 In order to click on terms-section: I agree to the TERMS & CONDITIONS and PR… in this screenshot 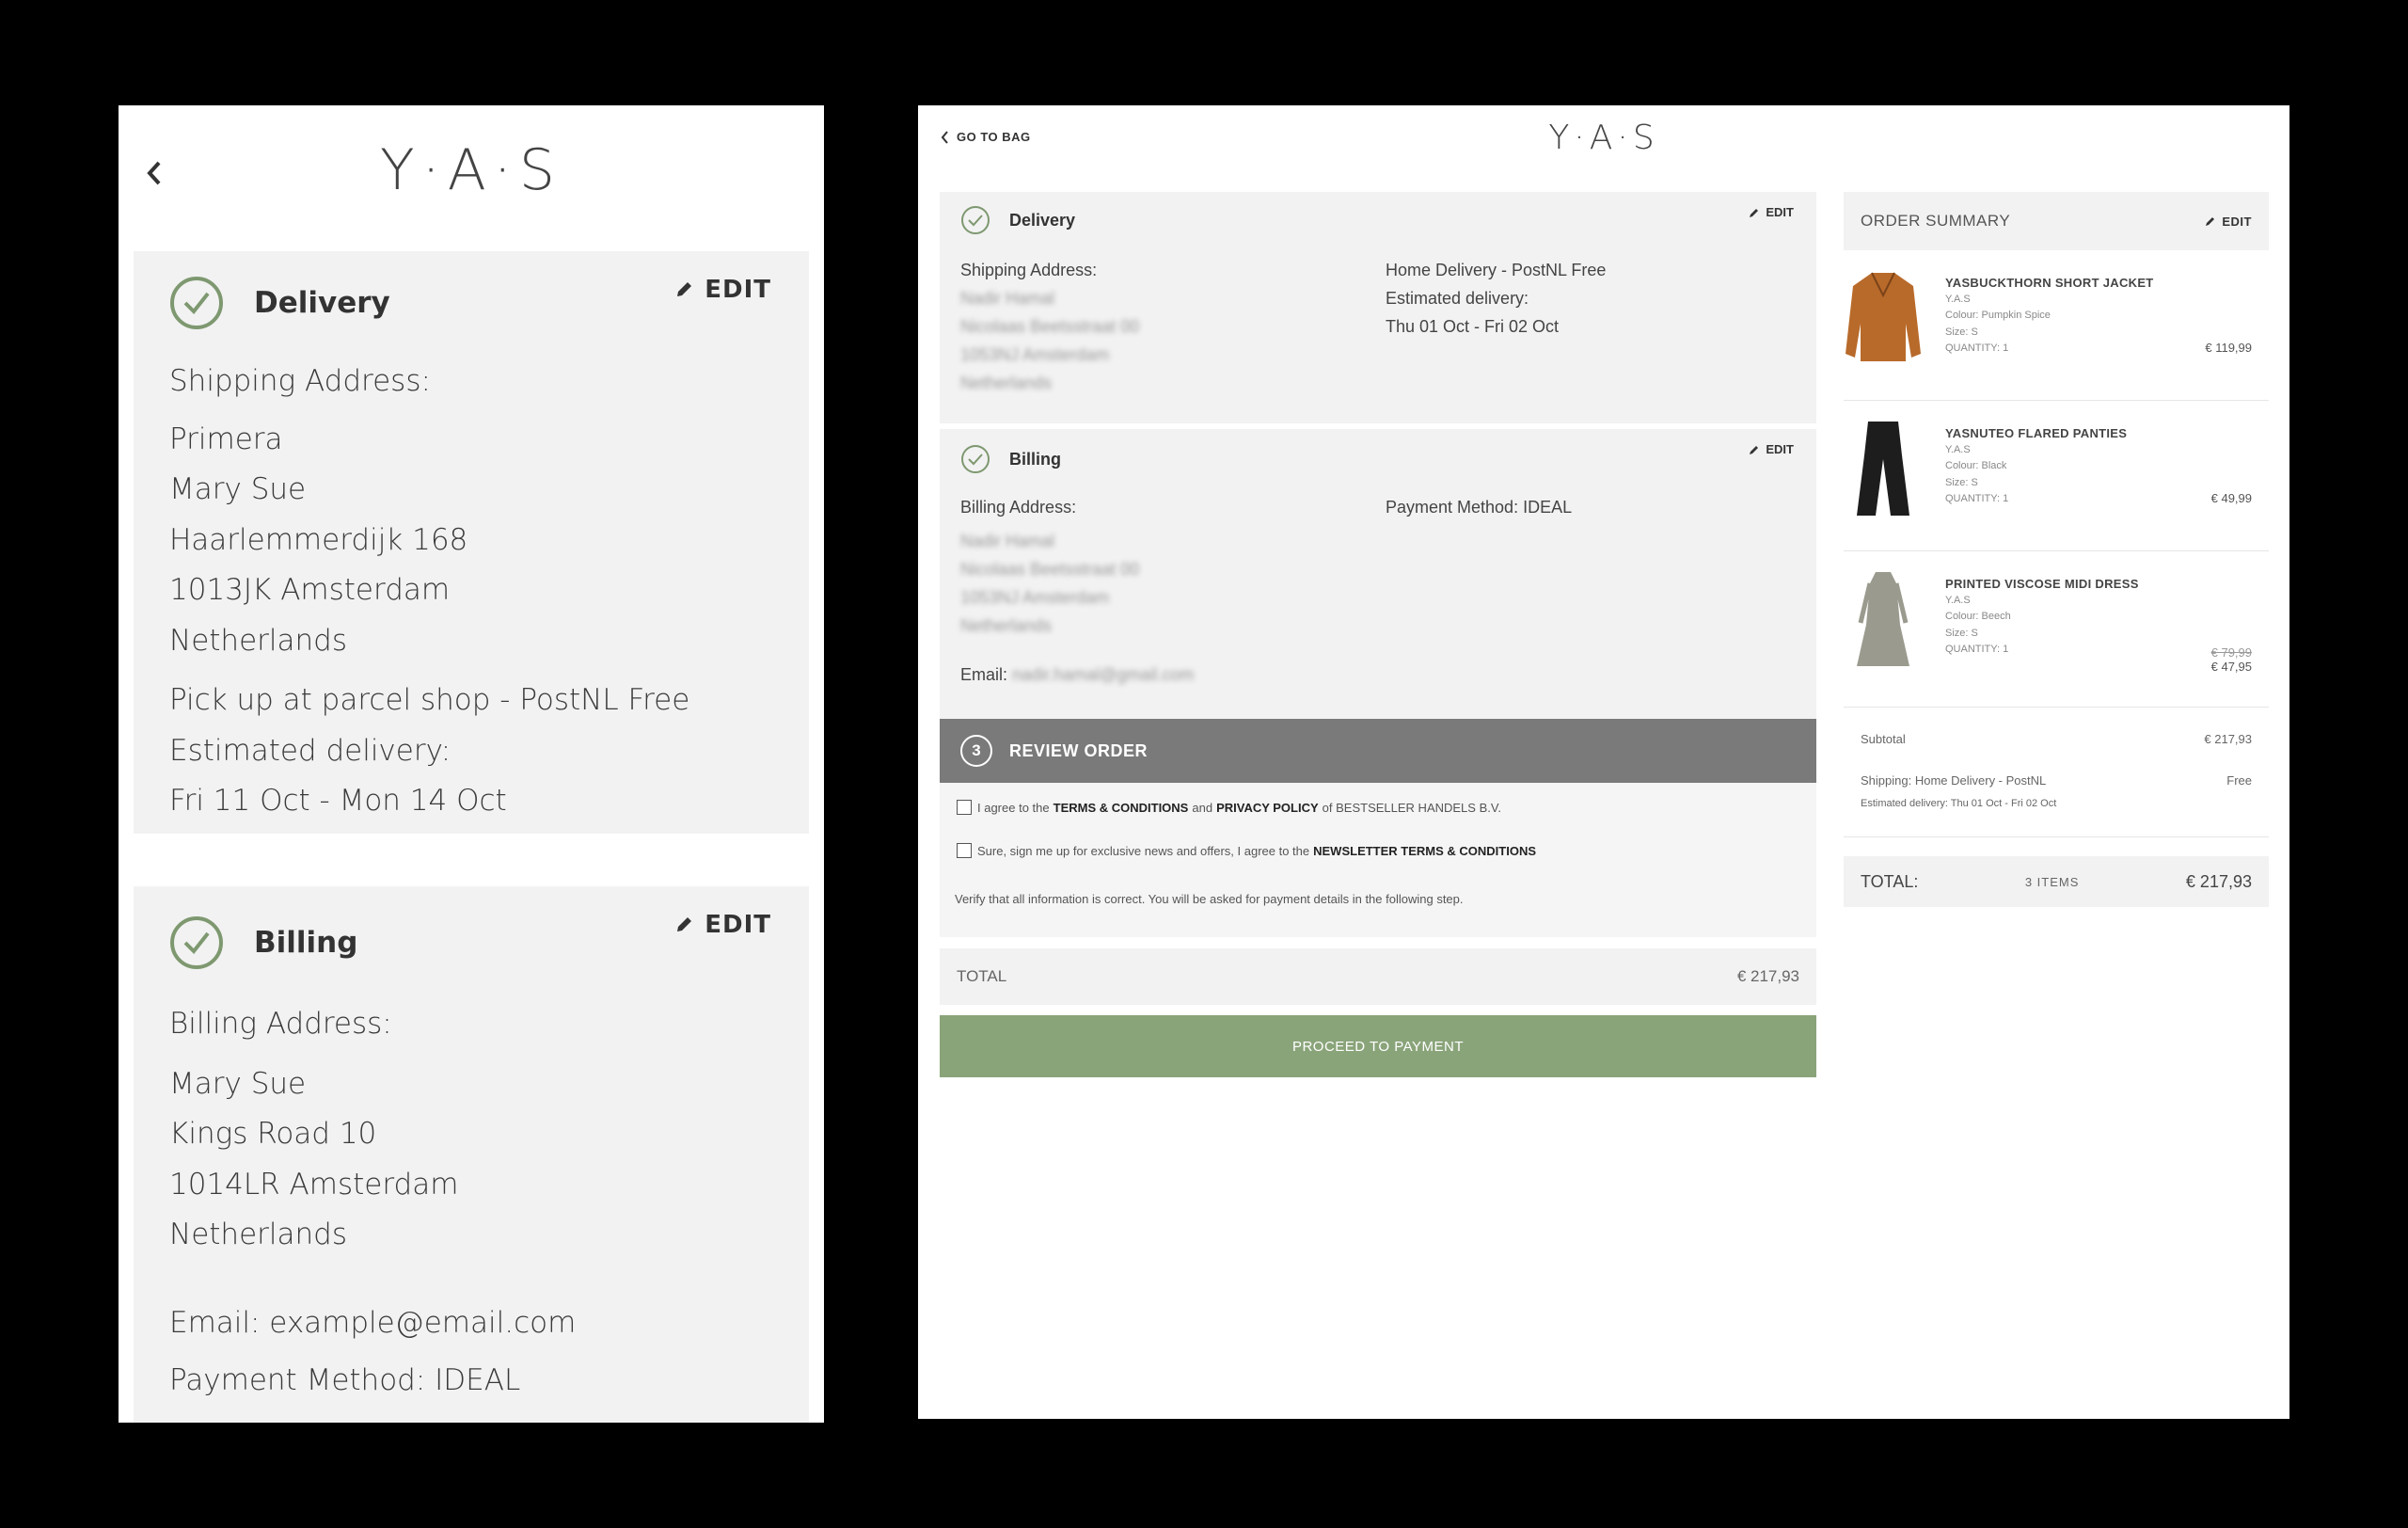, I will do `click(1378, 860)`.